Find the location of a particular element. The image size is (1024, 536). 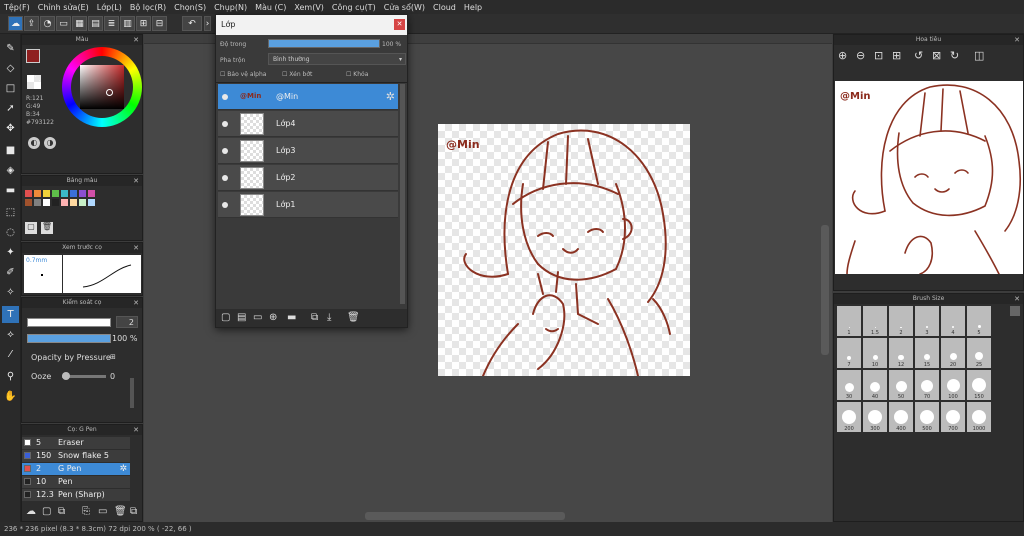

brush-size-cell: 25 is located at coordinates (979, 353).